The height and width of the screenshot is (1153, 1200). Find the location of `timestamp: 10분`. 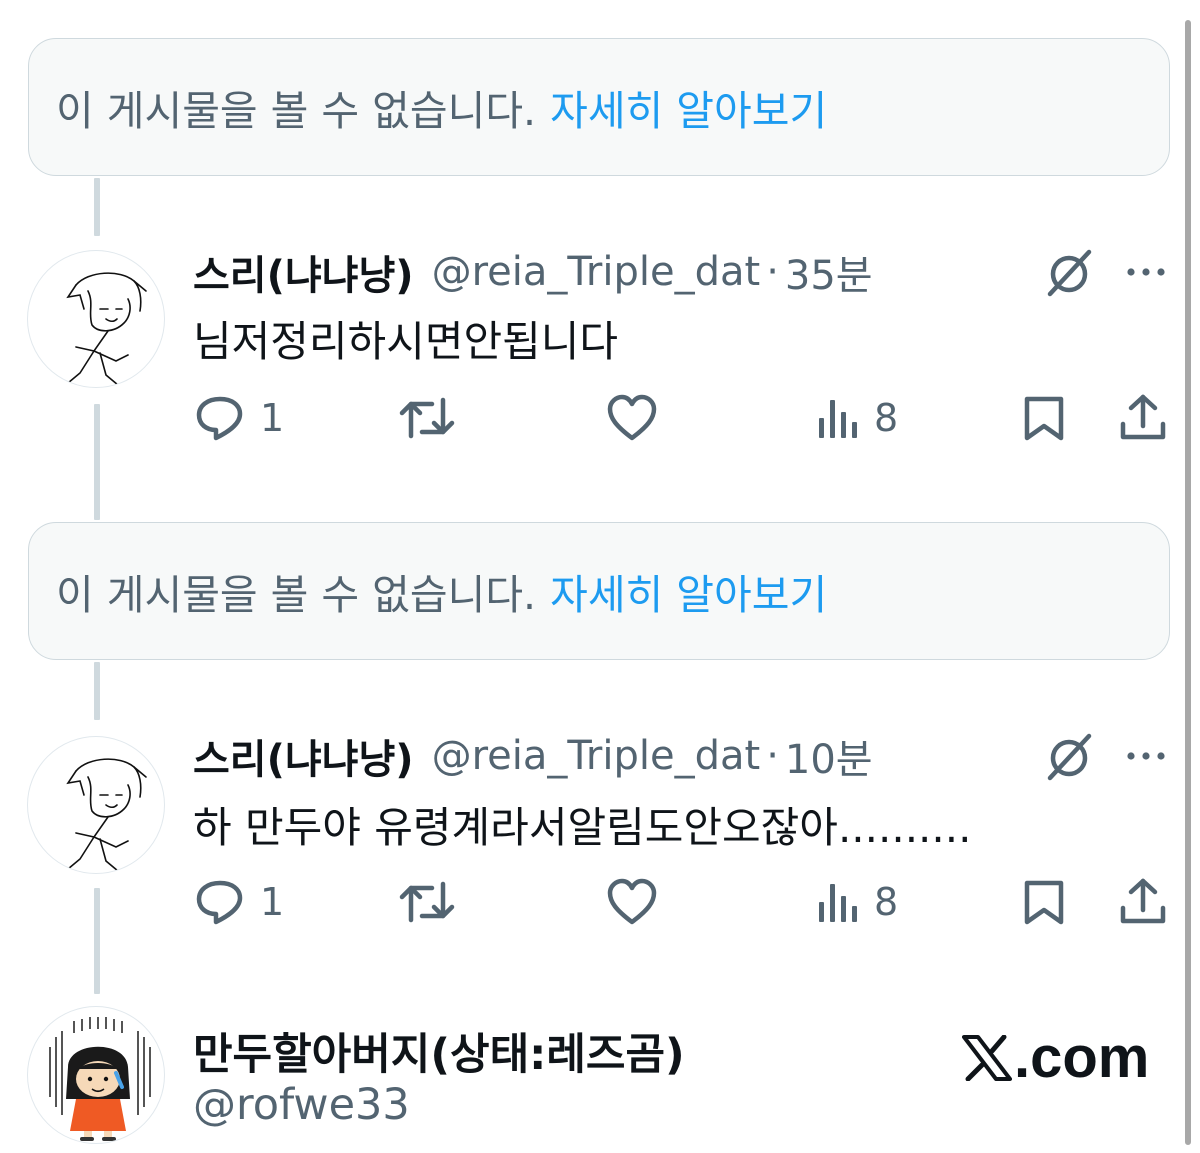

timestamp: 10분 is located at coordinates (829, 756).